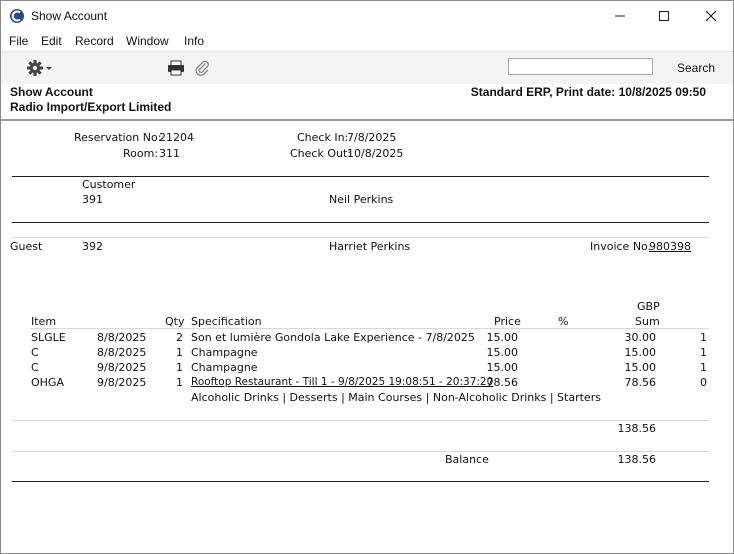  Describe the element at coordinates (147, 41) in the screenshot. I see `menu-window: Window` at that location.